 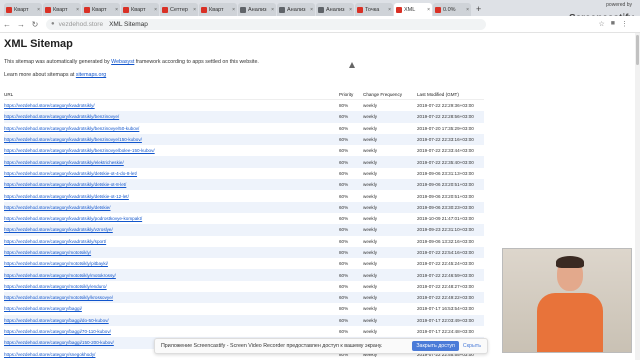 What do you see at coordinates (91, 75) in the screenshot?
I see `sitemaps-org-link: sitemaps.org` at bounding box center [91, 75].